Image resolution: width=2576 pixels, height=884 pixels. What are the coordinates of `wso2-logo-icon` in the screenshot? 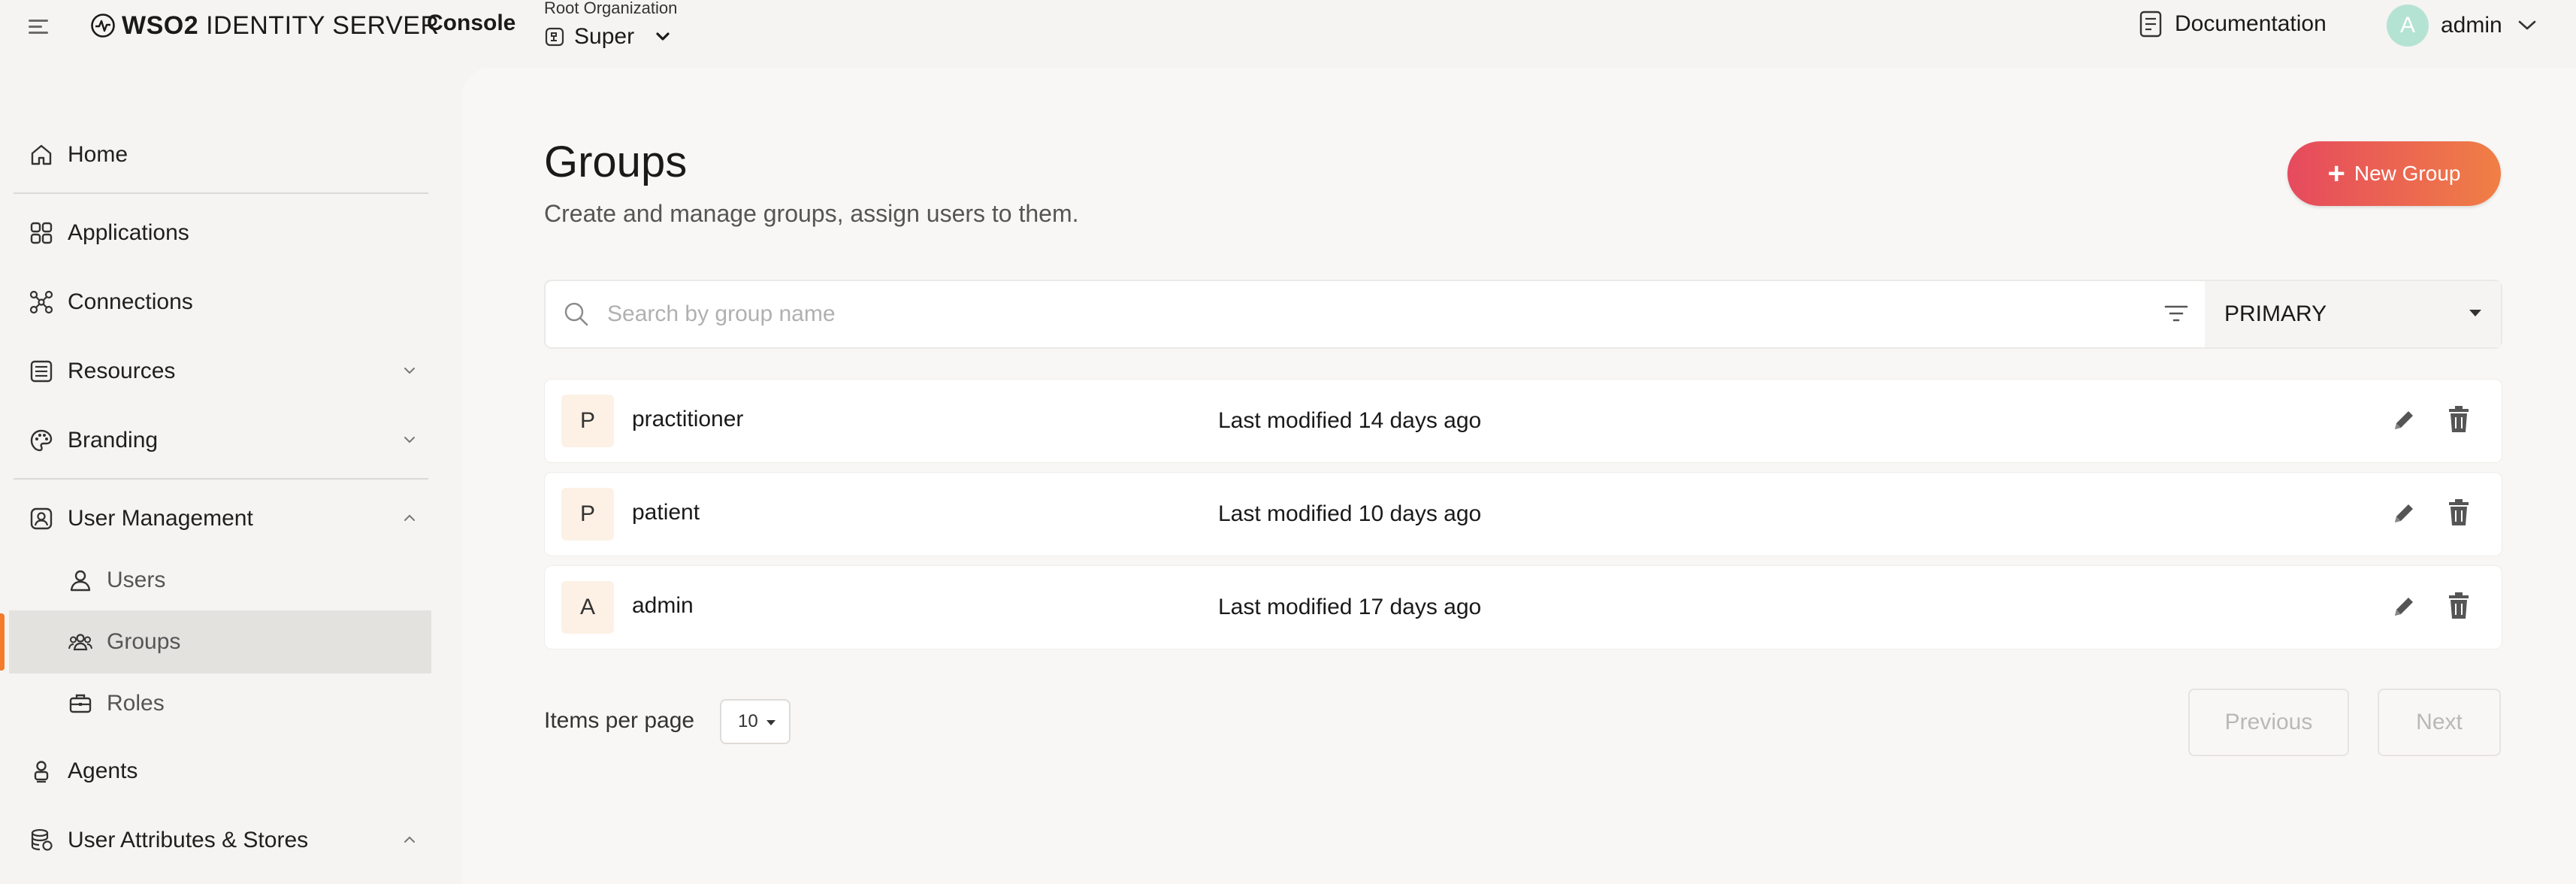 It's located at (103, 26).